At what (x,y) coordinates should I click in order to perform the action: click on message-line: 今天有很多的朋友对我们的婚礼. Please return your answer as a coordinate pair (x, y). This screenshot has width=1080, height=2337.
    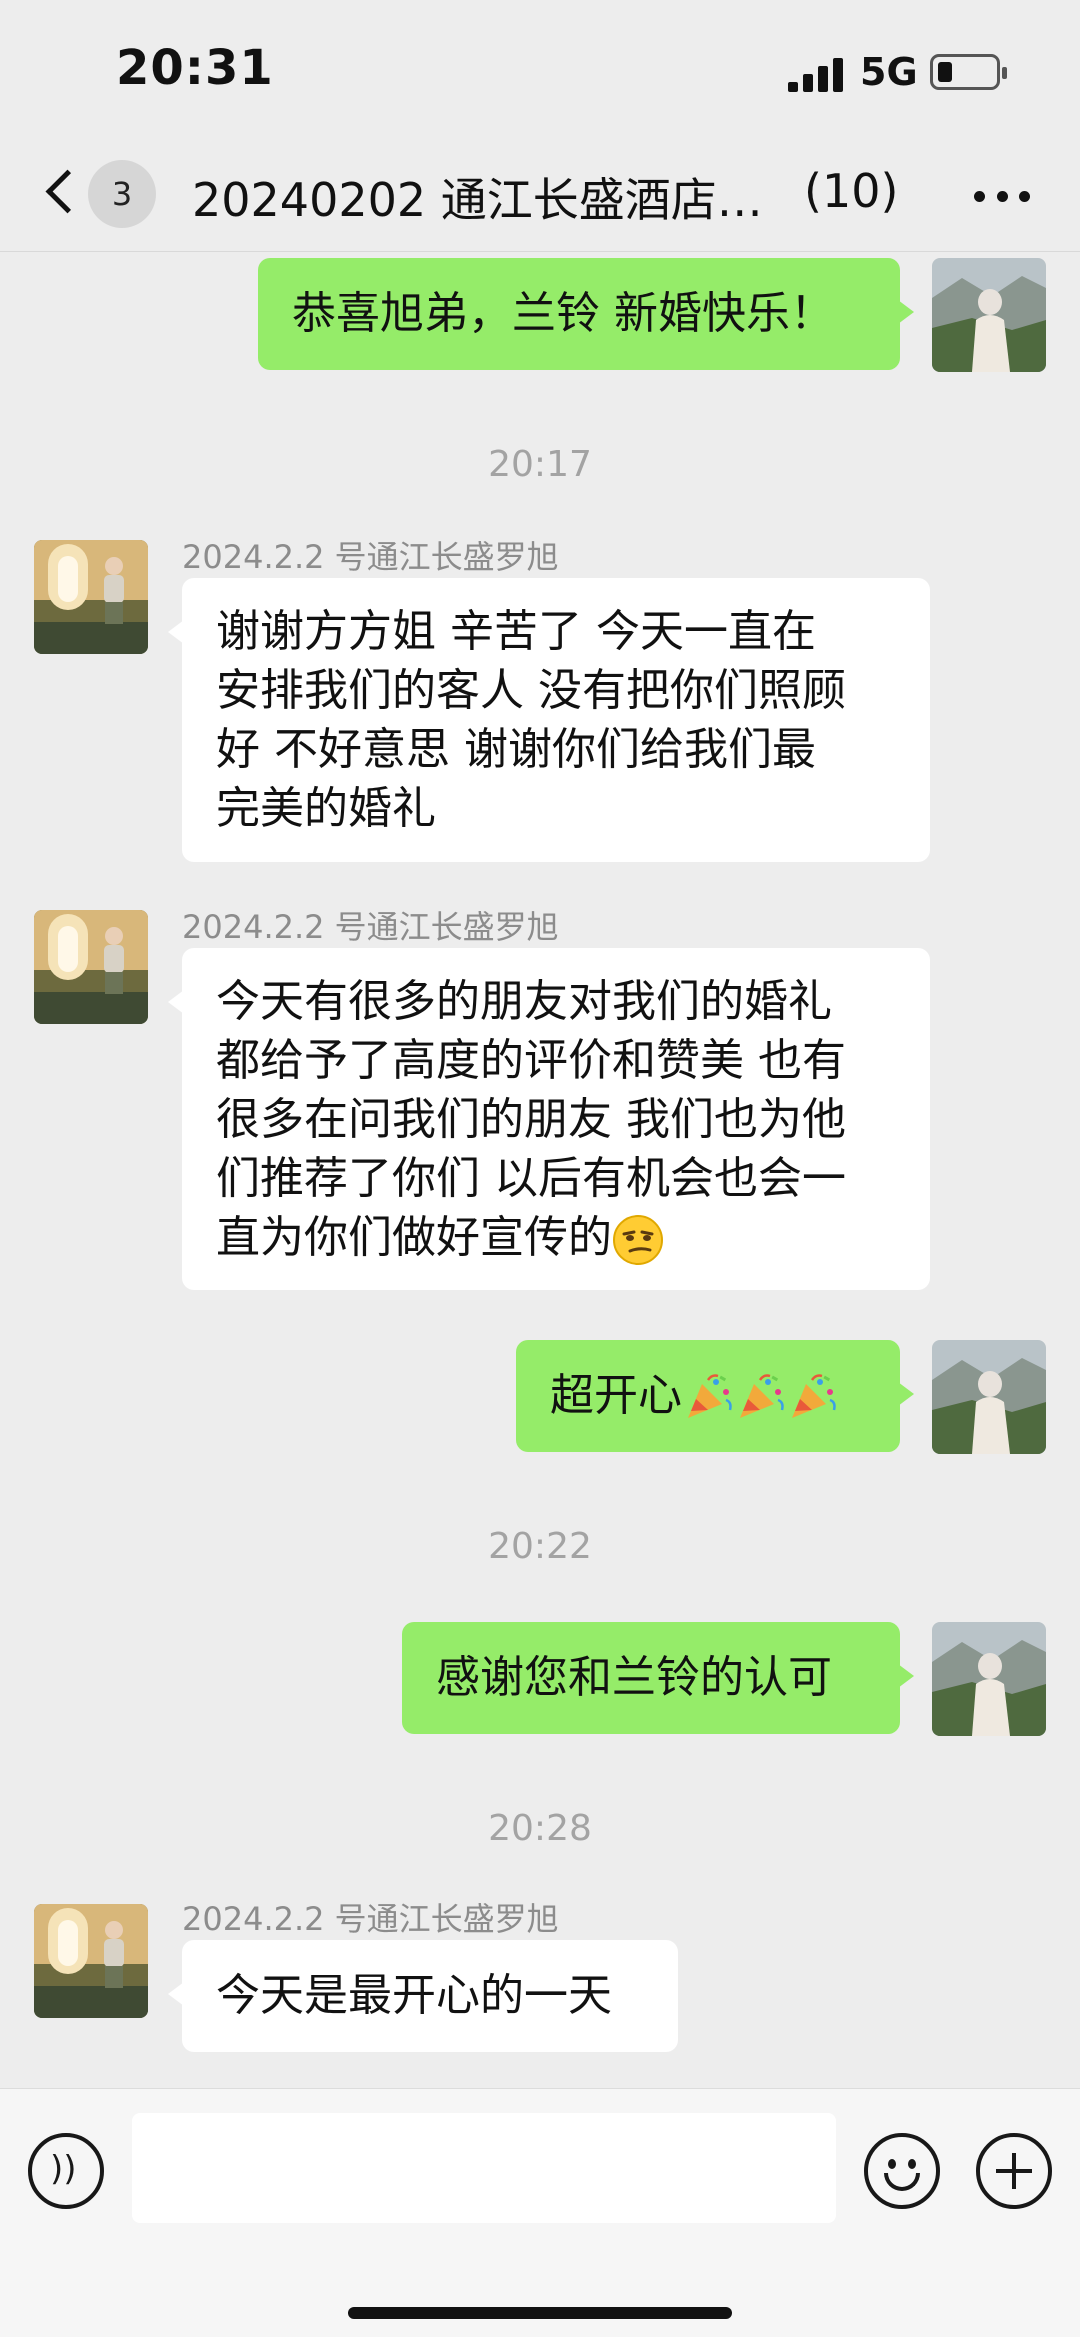
    Looking at the image, I should click on (524, 1001).